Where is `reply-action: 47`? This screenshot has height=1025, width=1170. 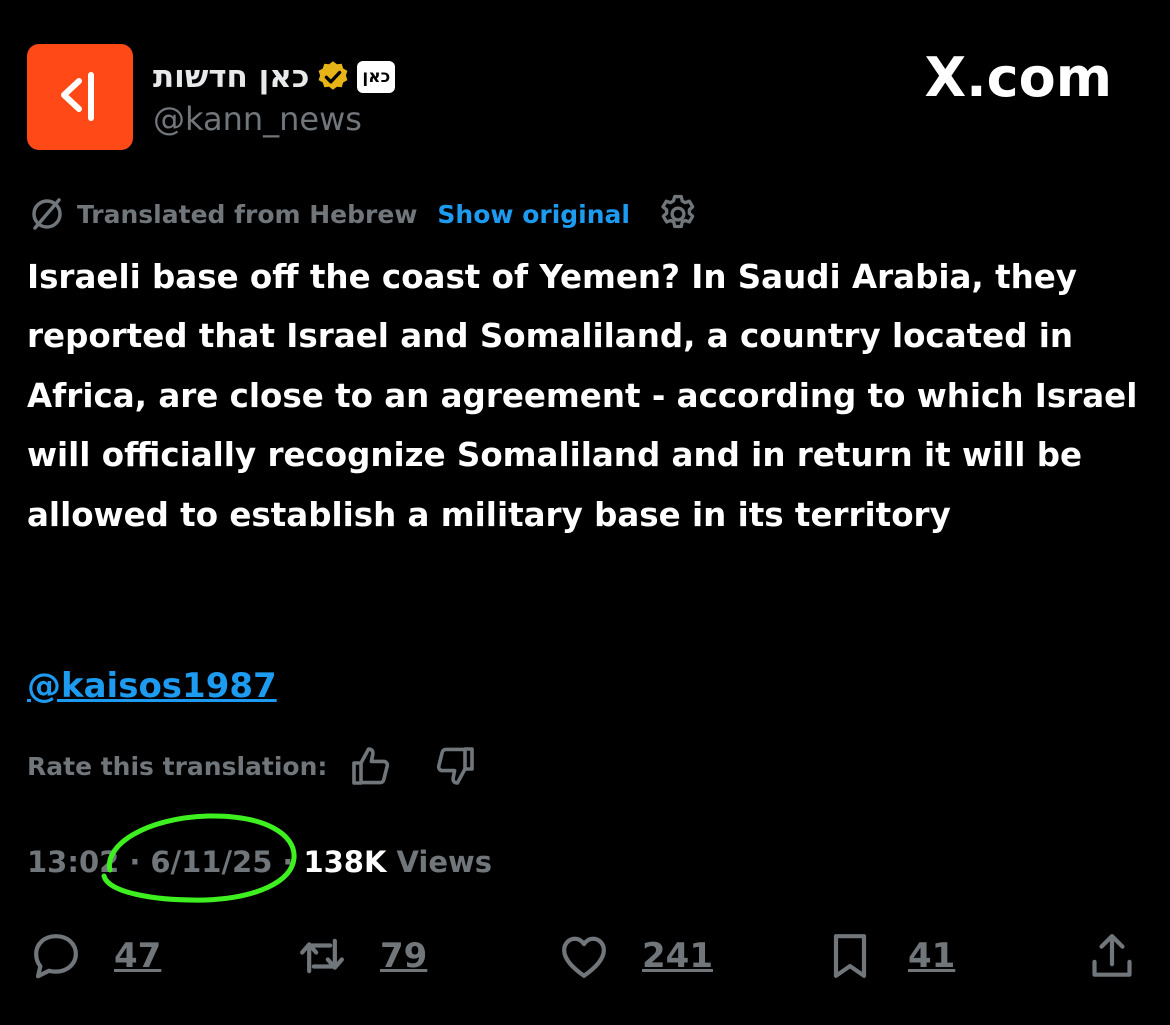 reply-action: 47 is located at coordinates (94, 956).